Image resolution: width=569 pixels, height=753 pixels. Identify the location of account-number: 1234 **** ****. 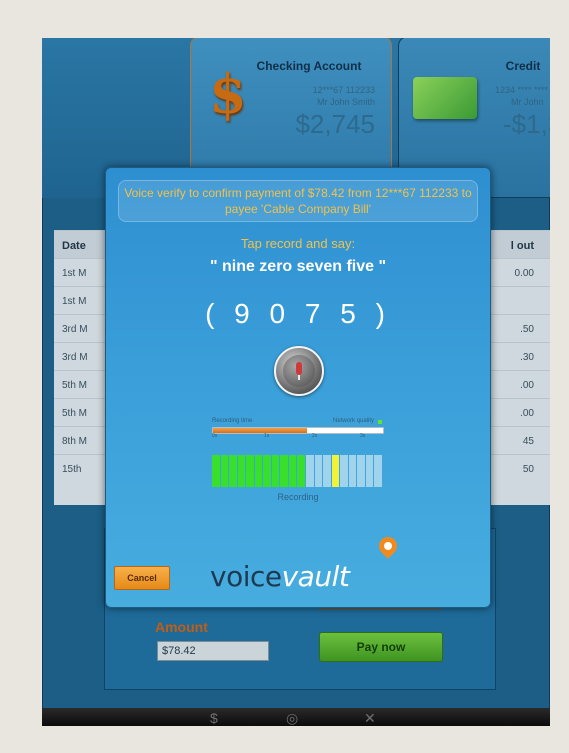
(522, 90).